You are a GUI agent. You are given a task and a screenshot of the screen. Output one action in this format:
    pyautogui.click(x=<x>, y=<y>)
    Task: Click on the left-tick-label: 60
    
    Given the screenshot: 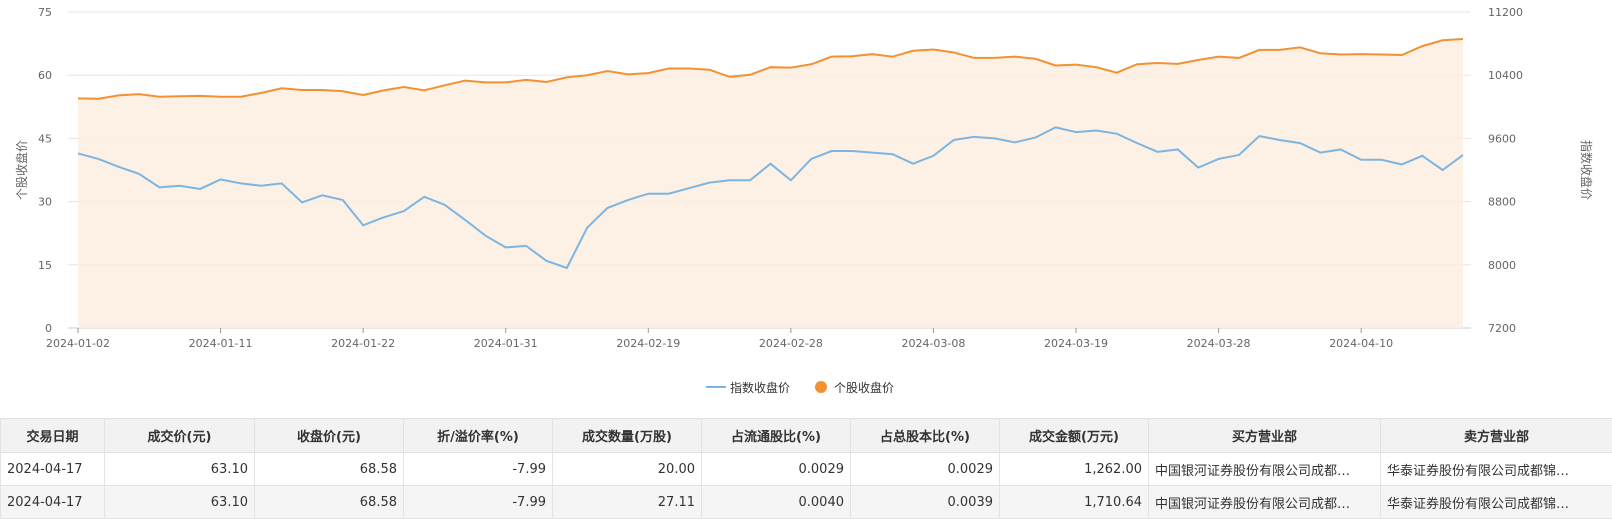 What is the action you would take?
    pyautogui.click(x=45, y=75)
    